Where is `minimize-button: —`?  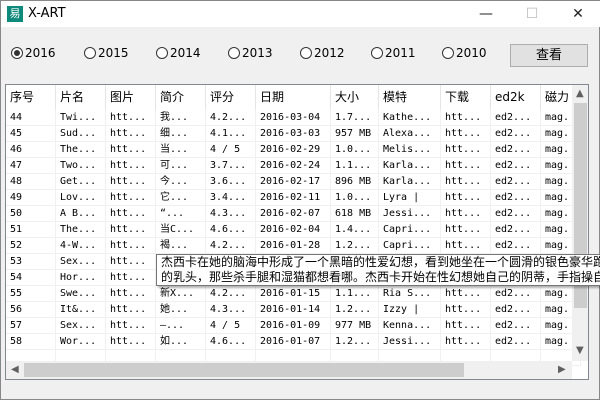
minimize-button: — is located at coordinates (486, 14).